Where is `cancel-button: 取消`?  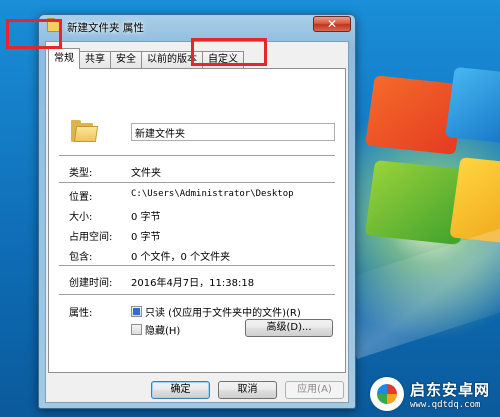
cancel-button: 取消 is located at coordinates (247, 390).